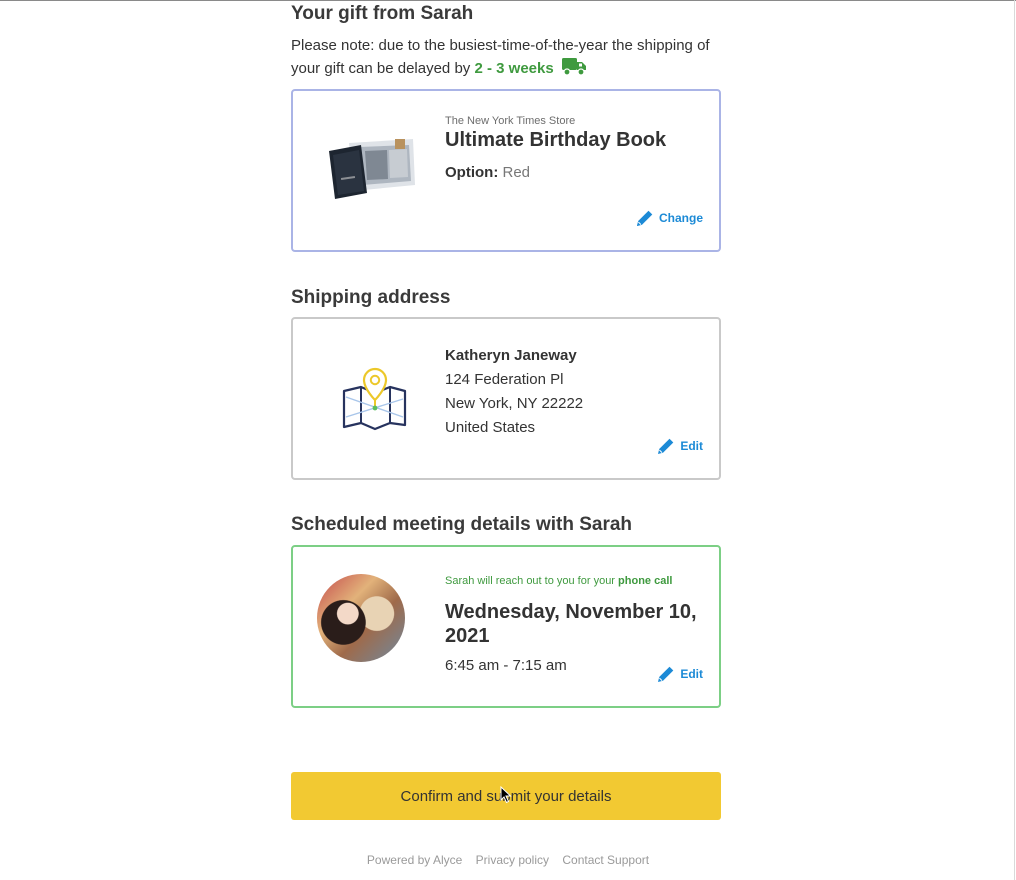 This screenshot has height=880, width=1016. I want to click on gift-heading: Your gift from Sarah, so click(382, 13).